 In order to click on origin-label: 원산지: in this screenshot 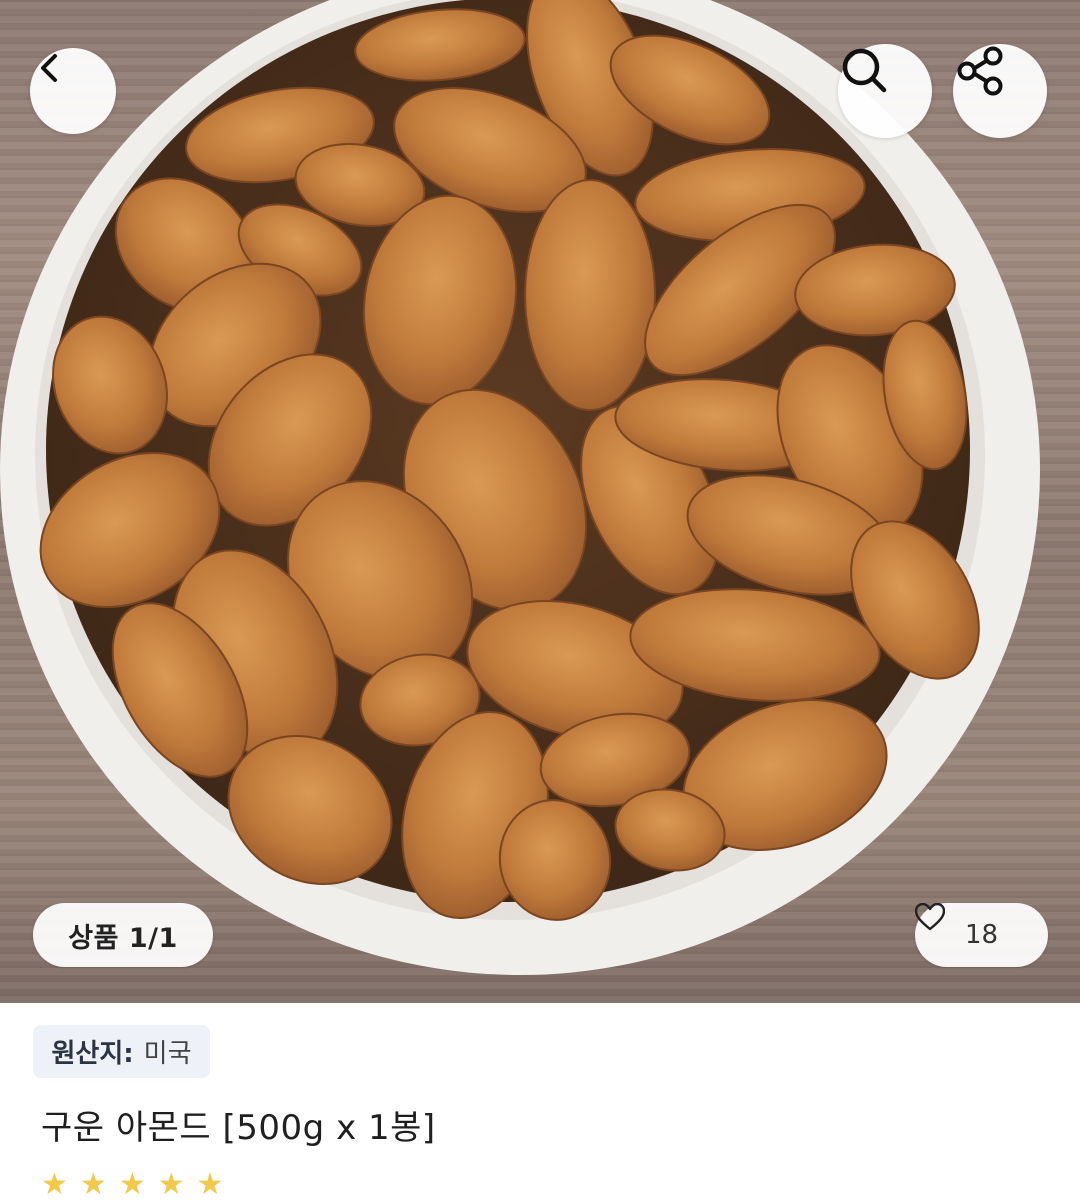, I will do `click(92, 1054)`.